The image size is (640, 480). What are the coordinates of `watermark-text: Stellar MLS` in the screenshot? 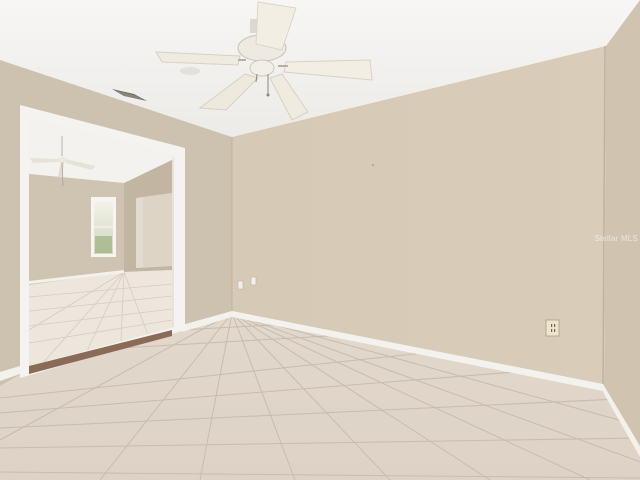 It's located at (616, 238).